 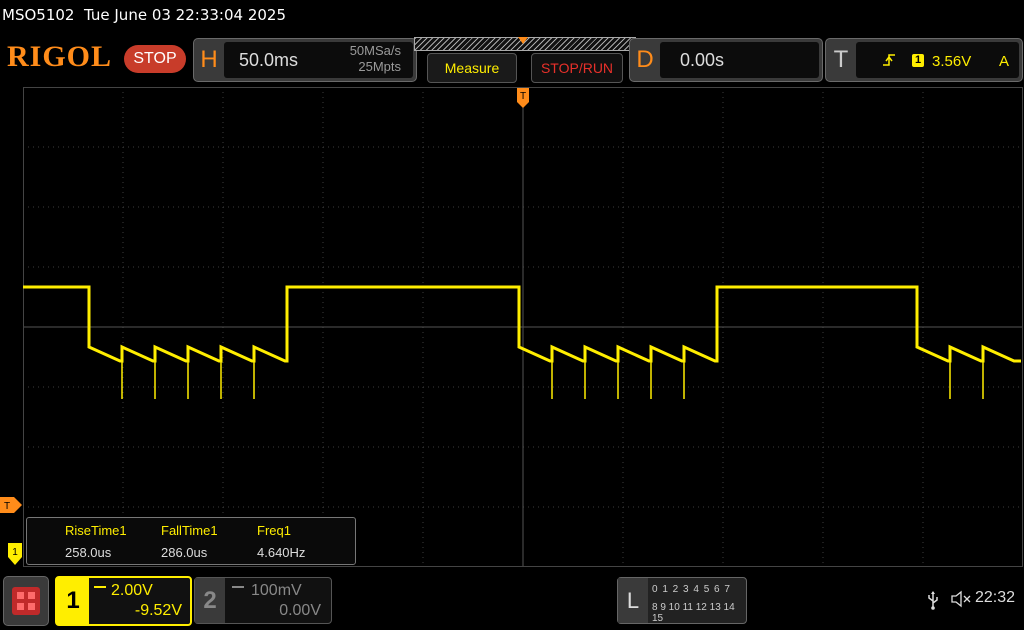 I want to click on channel1-offset: -9.52V, so click(x=158, y=610).